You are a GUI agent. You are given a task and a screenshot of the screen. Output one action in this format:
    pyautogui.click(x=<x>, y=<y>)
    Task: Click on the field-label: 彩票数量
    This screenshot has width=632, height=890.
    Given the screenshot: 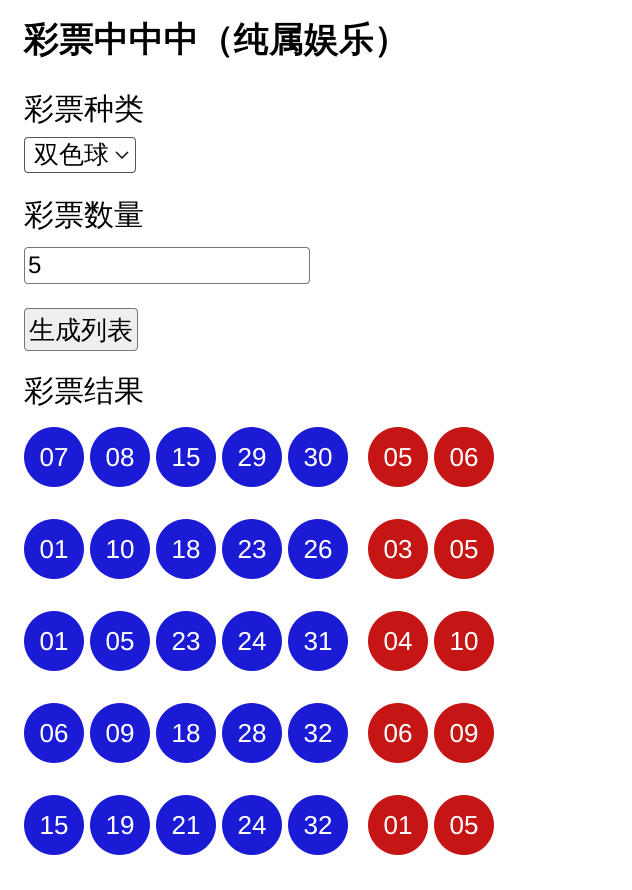 What is the action you would take?
    pyautogui.click(x=84, y=216)
    